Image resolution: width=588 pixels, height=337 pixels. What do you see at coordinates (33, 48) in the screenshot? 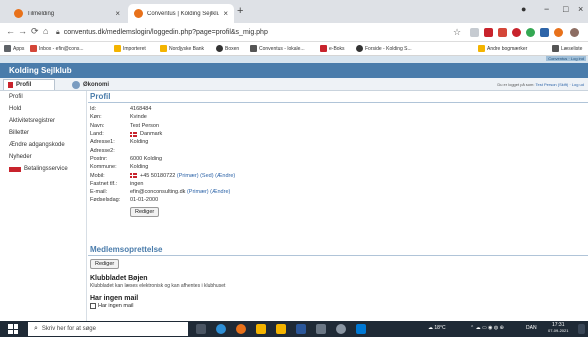
I see `gmail-icon` at bounding box center [33, 48].